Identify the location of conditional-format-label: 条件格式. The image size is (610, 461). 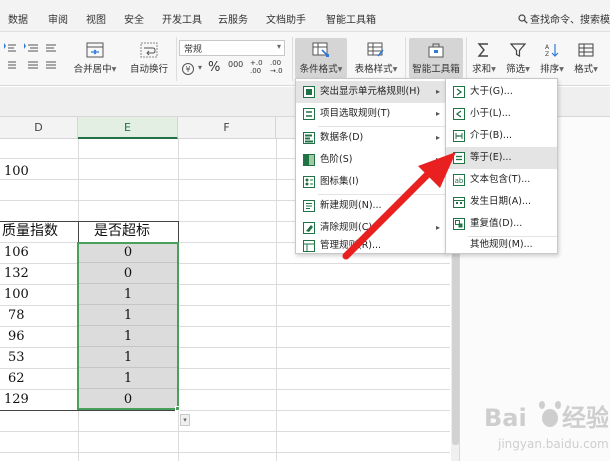
(318, 69).